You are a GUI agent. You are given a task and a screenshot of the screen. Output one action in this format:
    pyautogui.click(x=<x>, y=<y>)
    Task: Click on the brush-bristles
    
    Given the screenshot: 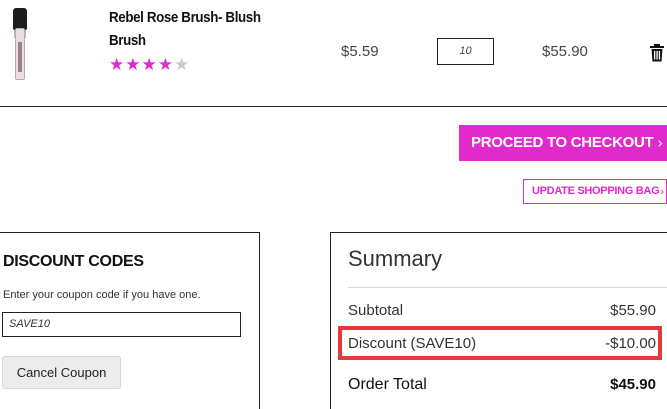 What is the action you would take?
    pyautogui.click(x=20, y=19)
    